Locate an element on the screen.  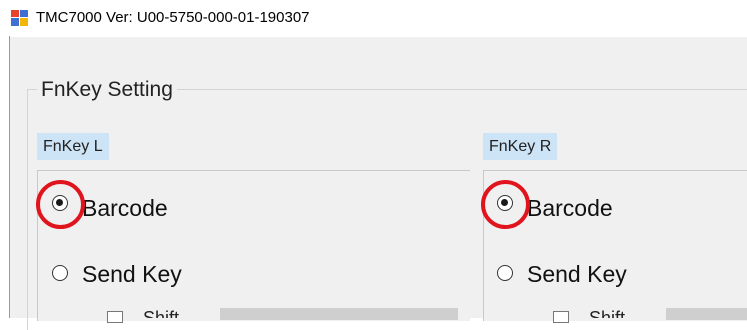
shift-field-l is located at coordinates (339, 314).